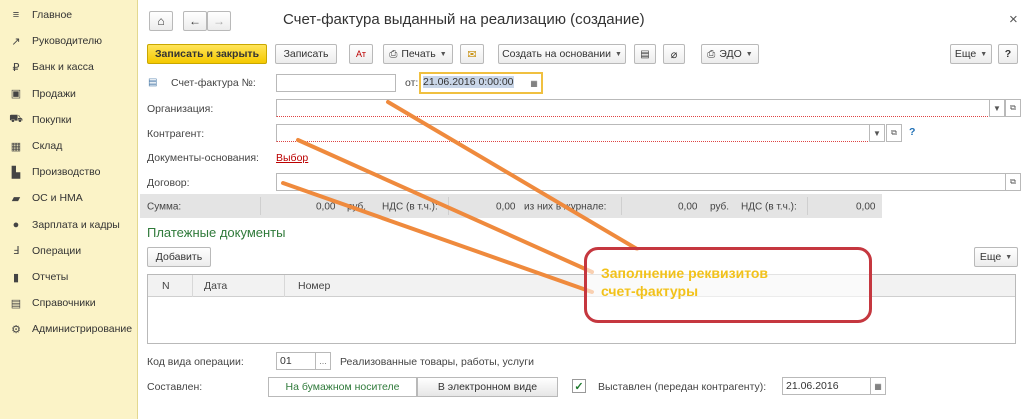 Image resolution: width=1024 pixels, height=419 pixels. Describe the element at coordinates (296, 361) in the screenshot. I see `operation-code-field: 01` at that location.